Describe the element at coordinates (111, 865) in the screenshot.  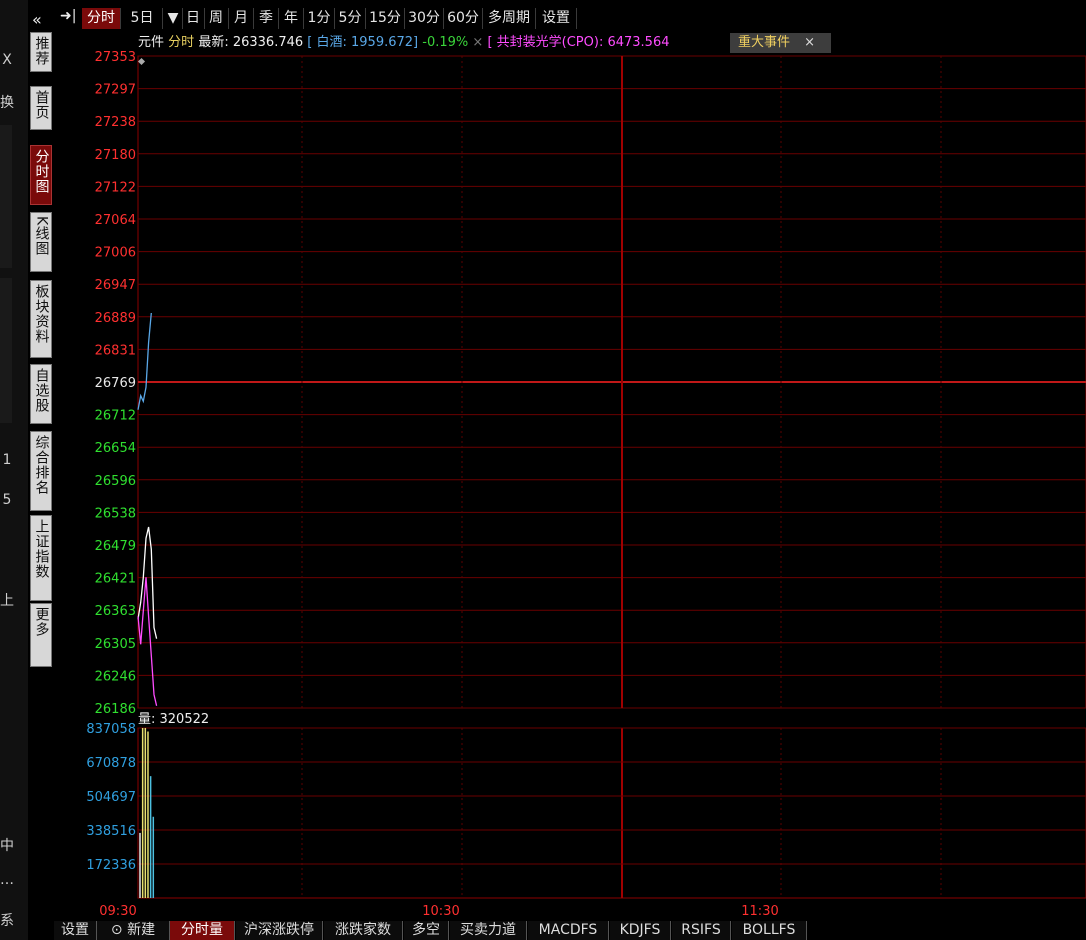
I see `volume-axis-label: 172336` at that location.